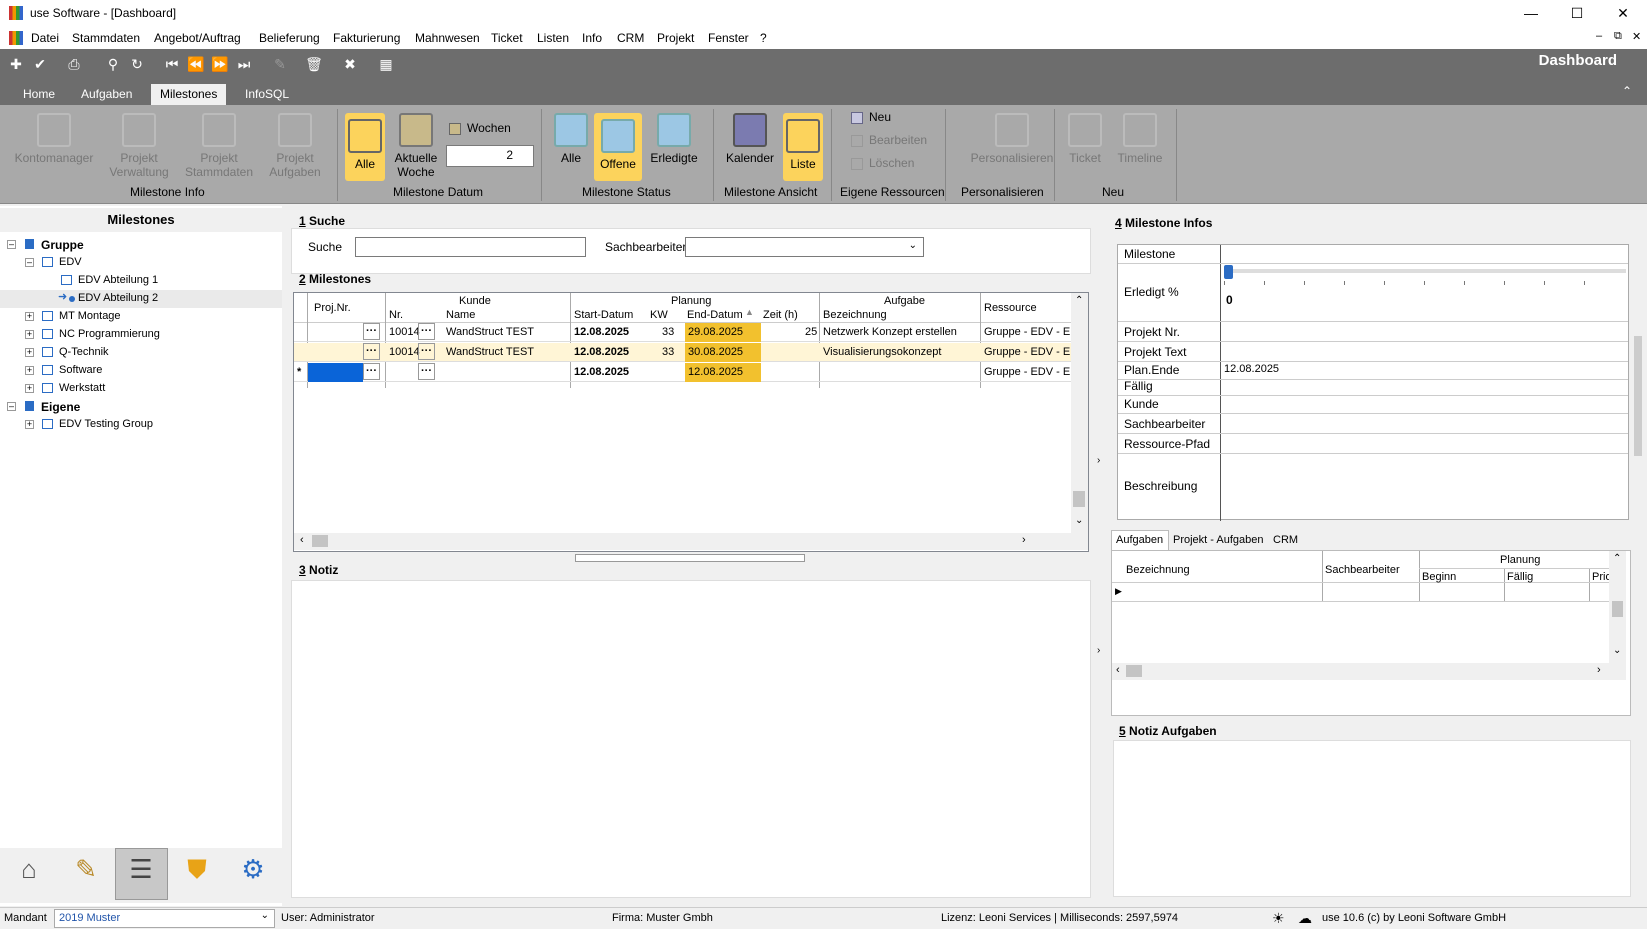 This screenshot has height=929, width=1647. I want to click on tab-aufgaben: Aufgaben, so click(106, 94).